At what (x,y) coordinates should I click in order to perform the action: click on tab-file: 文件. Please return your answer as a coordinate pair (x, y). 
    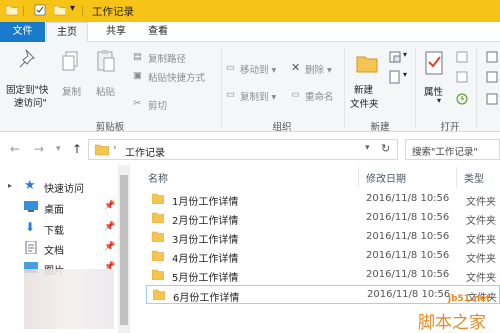
    Looking at the image, I should click on (22, 32).